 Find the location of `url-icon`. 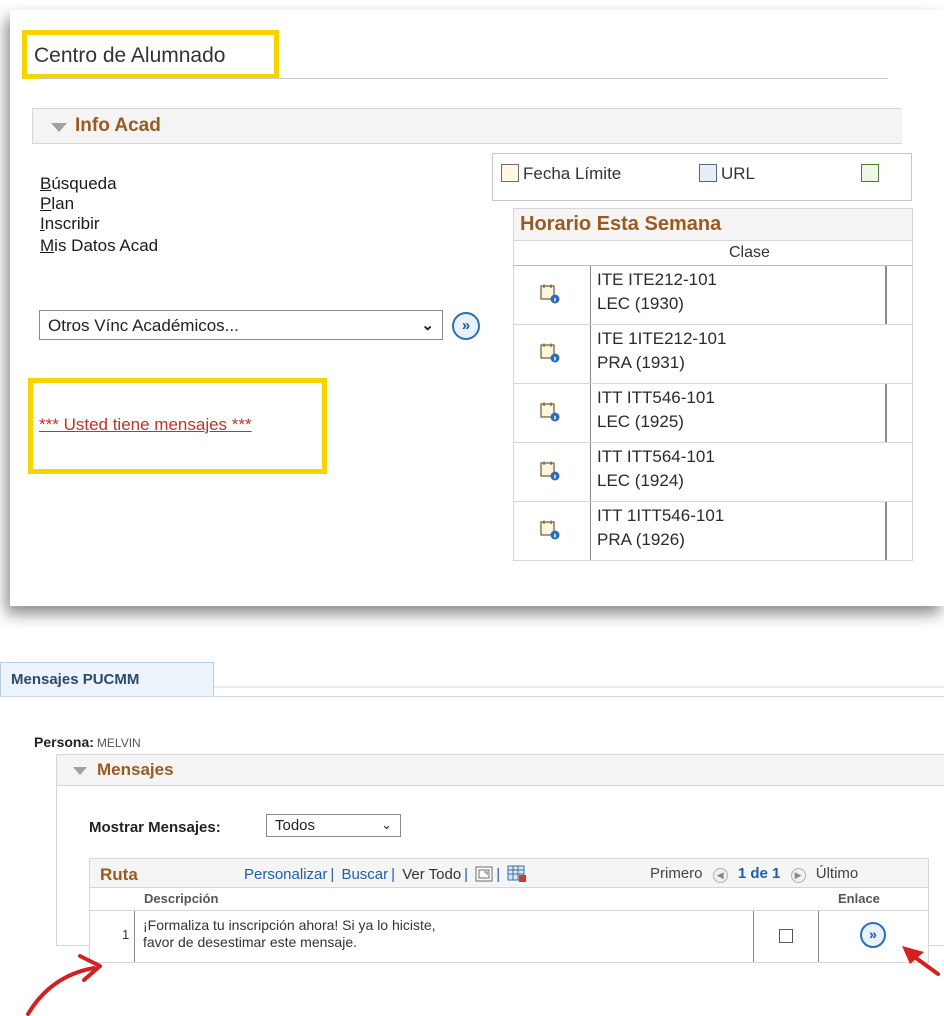

url-icon is located at coordinates (708, 173).